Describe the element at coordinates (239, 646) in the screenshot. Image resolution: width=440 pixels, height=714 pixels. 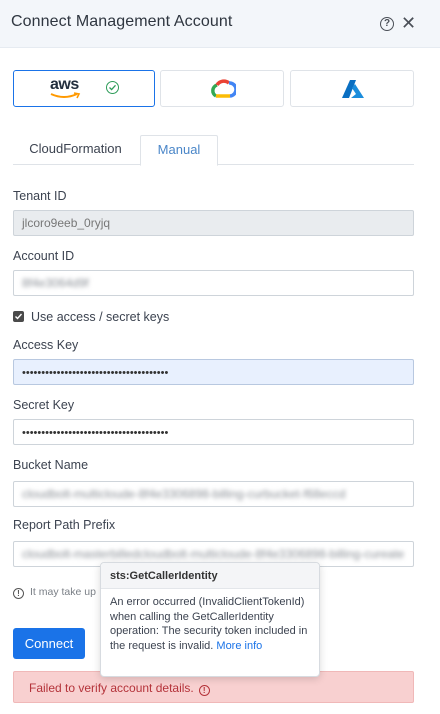
I see `more-info-link: More info` at that location.